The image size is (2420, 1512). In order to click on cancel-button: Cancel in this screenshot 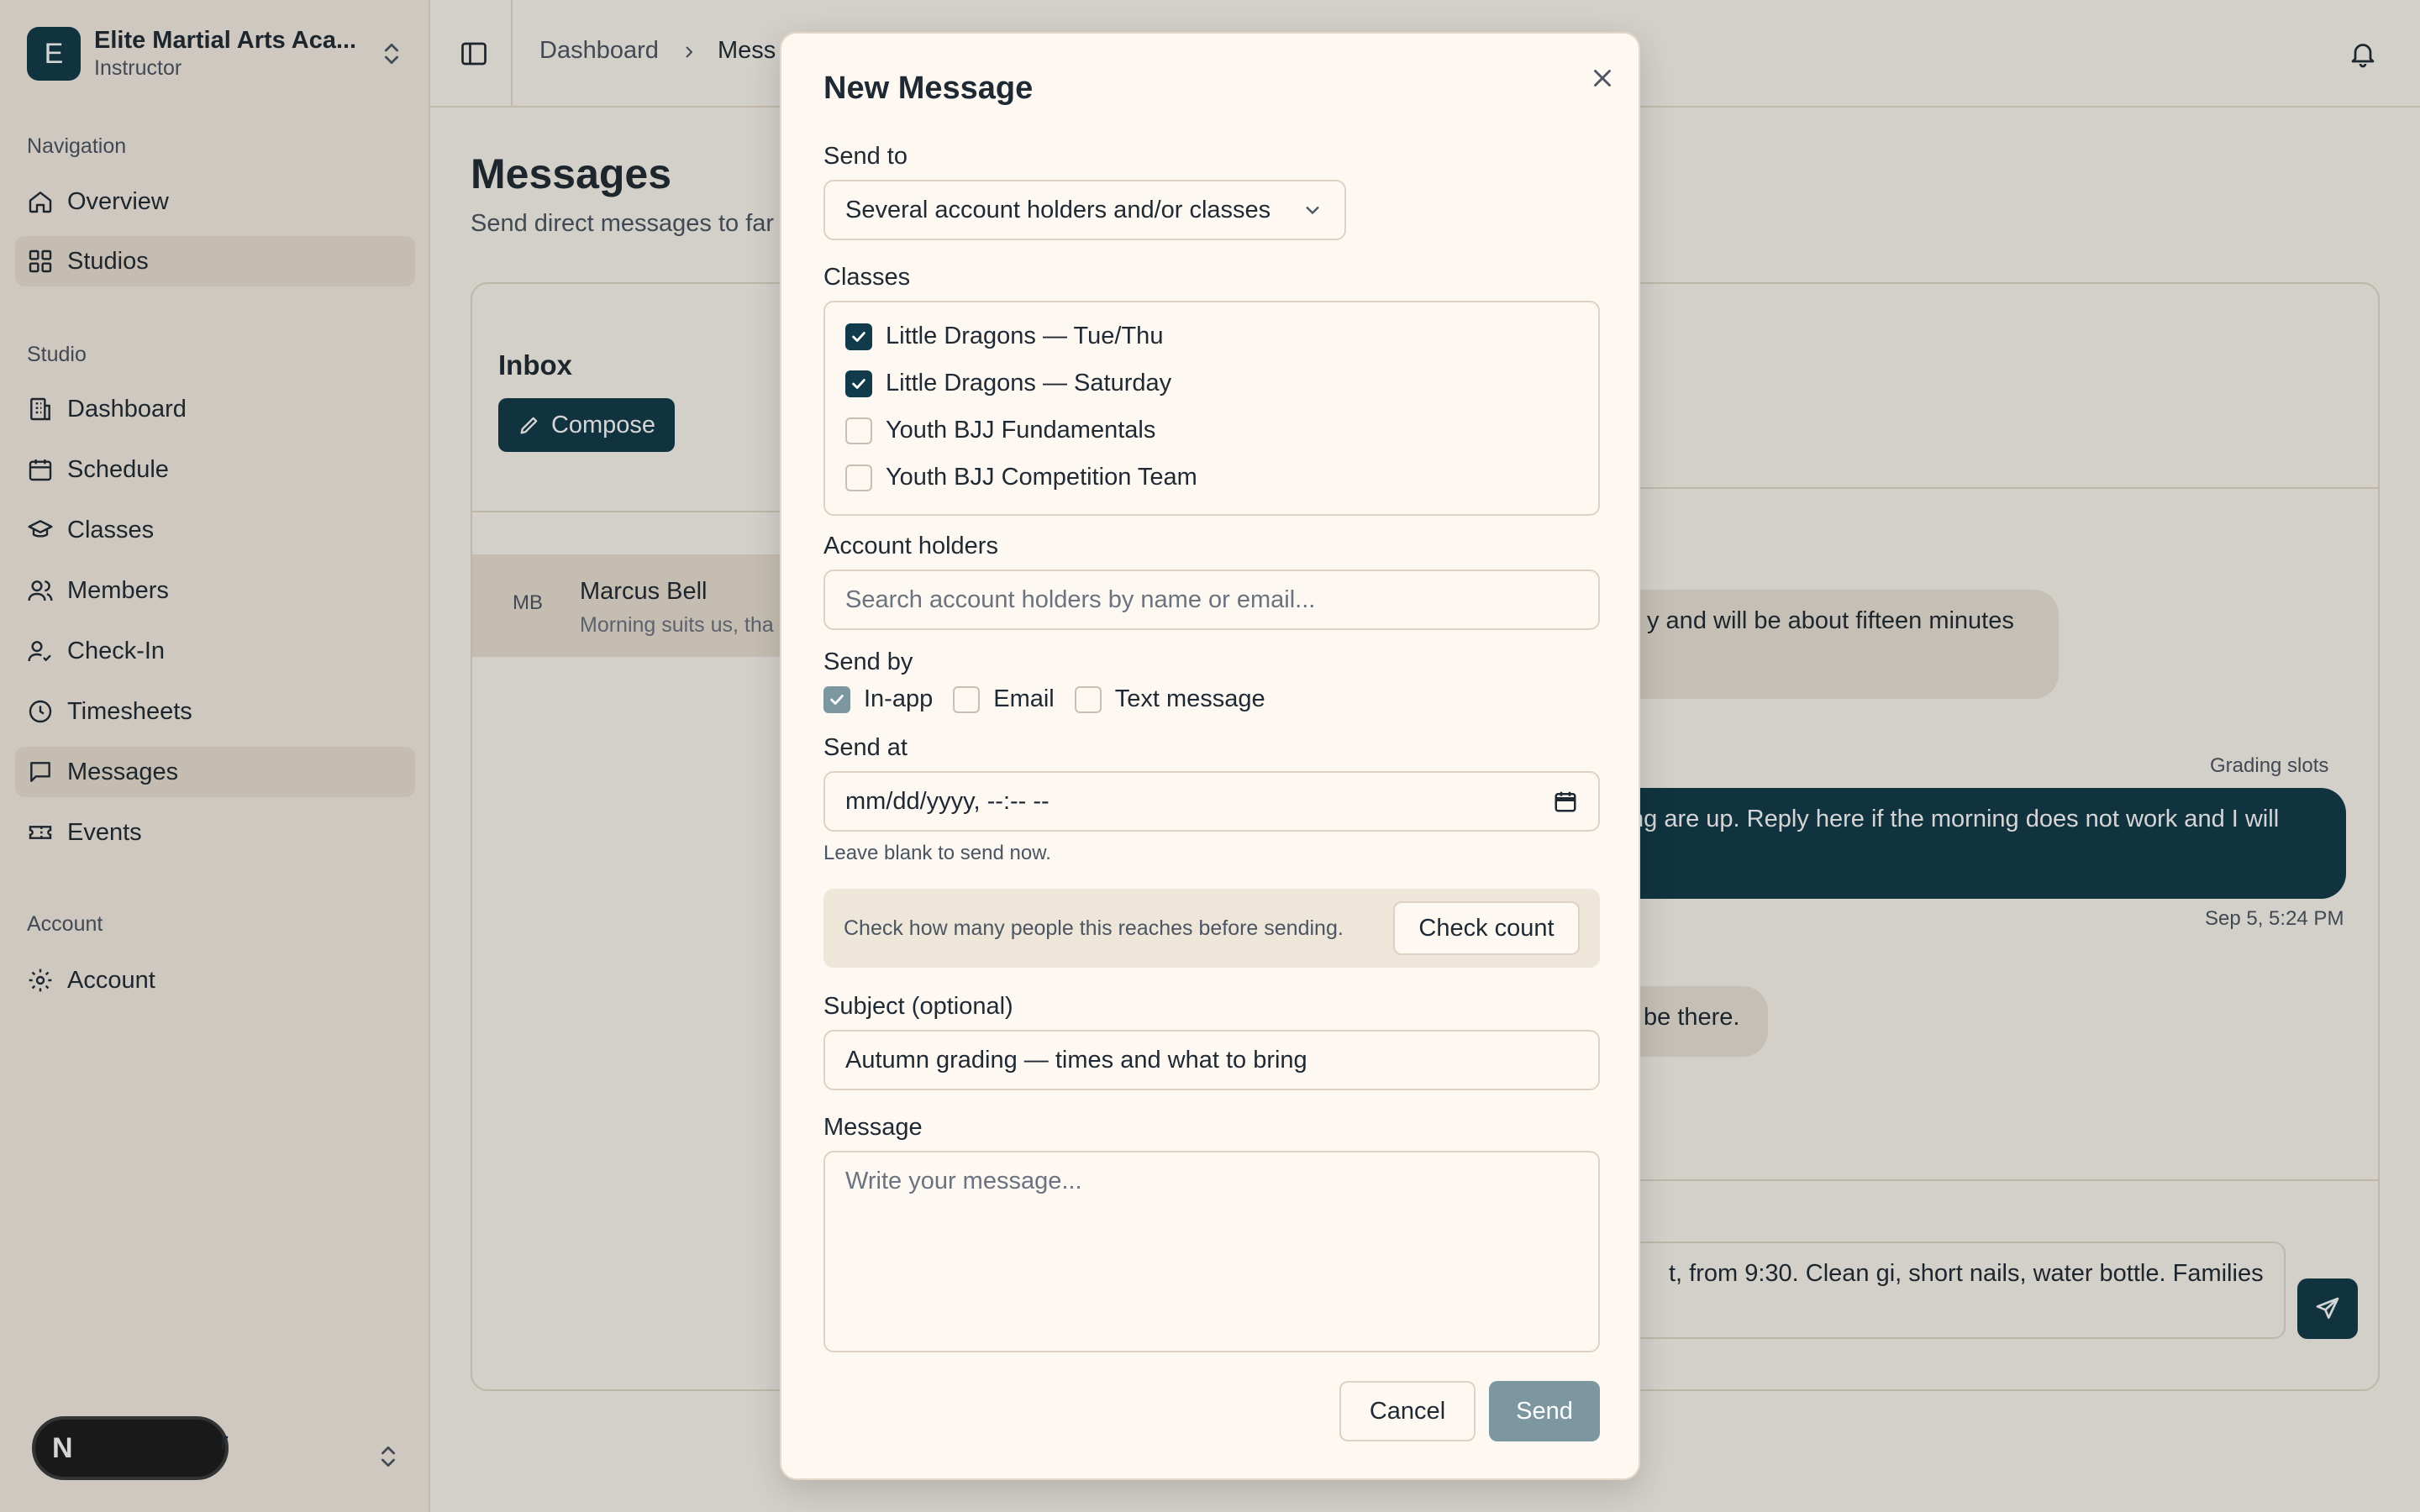, I will do `click(1407, 1411)`.